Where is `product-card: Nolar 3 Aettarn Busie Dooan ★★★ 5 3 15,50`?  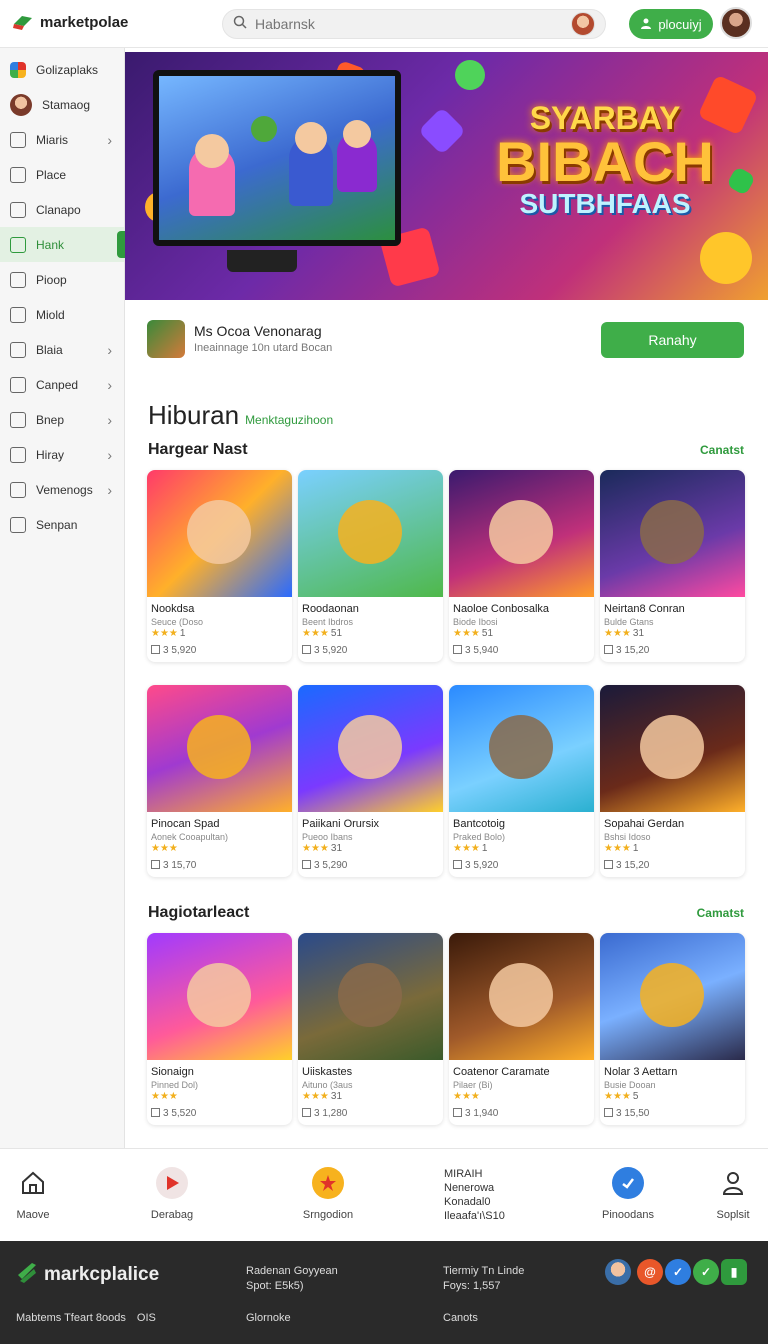
product-card: Nolar 3 Aettarn Busie Dooan ★★★ 5 3 15,50 is located at coordinates (672, 1029).